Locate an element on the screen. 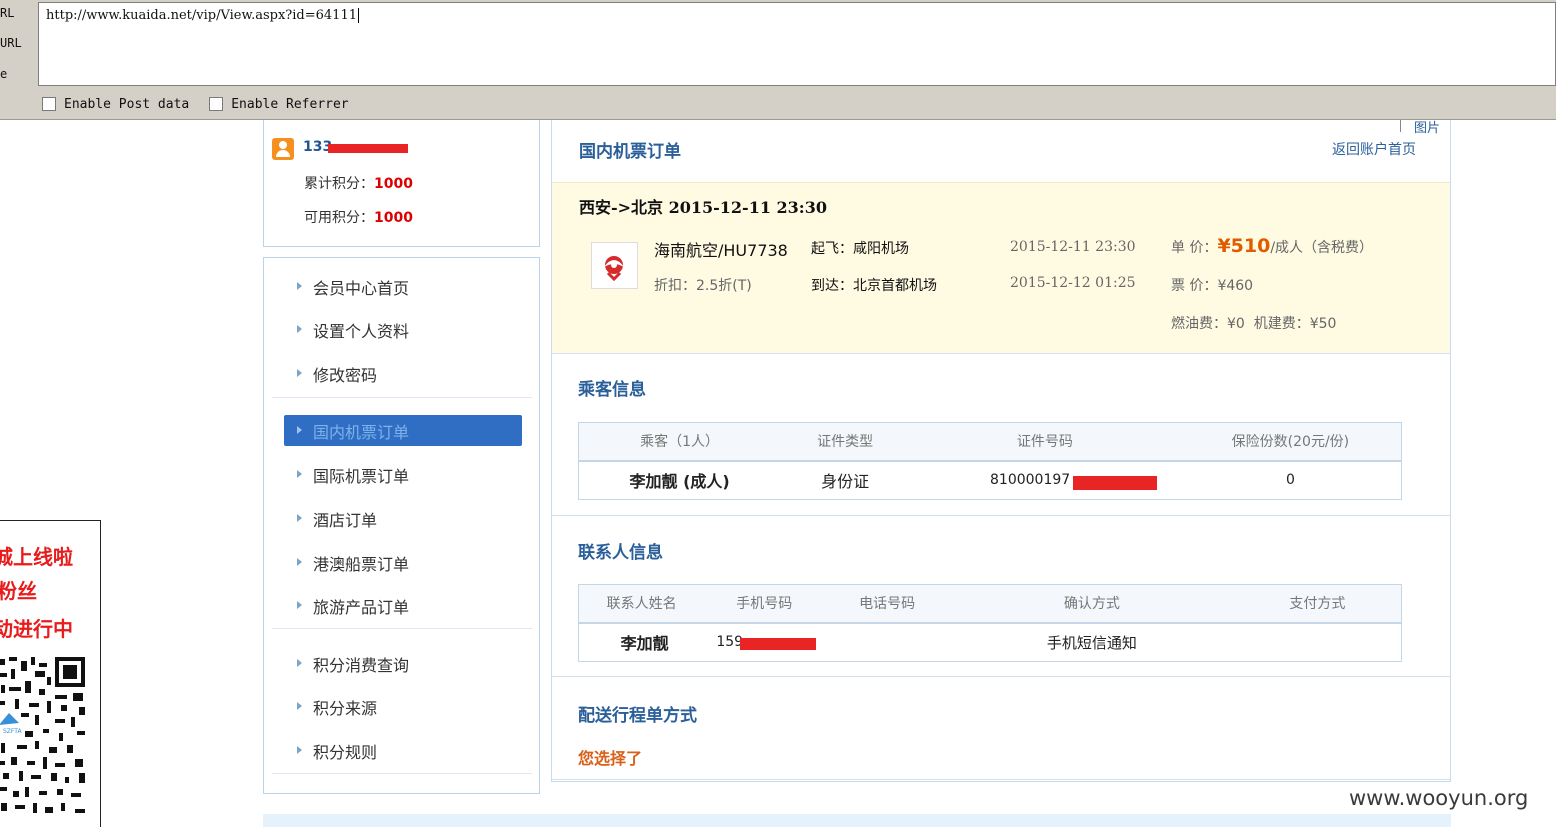  payment-method is located at coordinates (1318, 642).